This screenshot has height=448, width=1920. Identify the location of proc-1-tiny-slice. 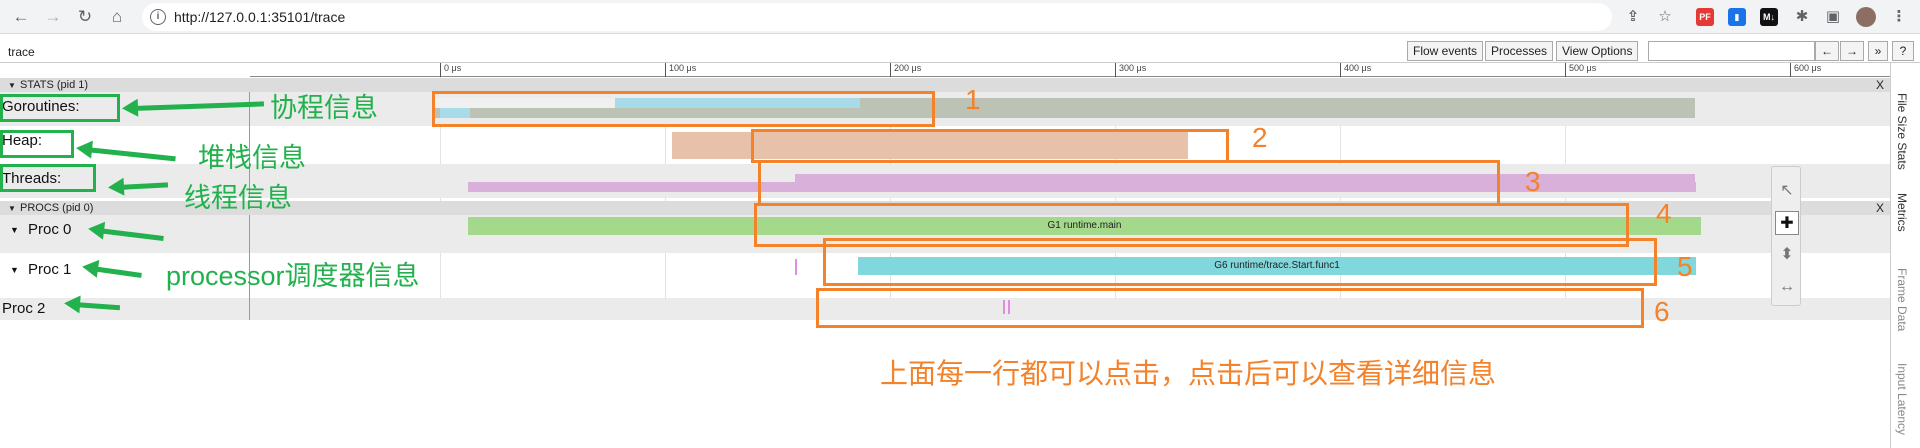
(796, 267).